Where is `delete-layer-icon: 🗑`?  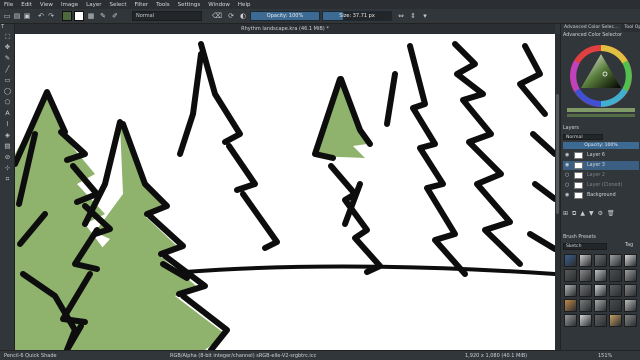
delete-layer-icon: 🗑 is located at coordinates (611, 215).